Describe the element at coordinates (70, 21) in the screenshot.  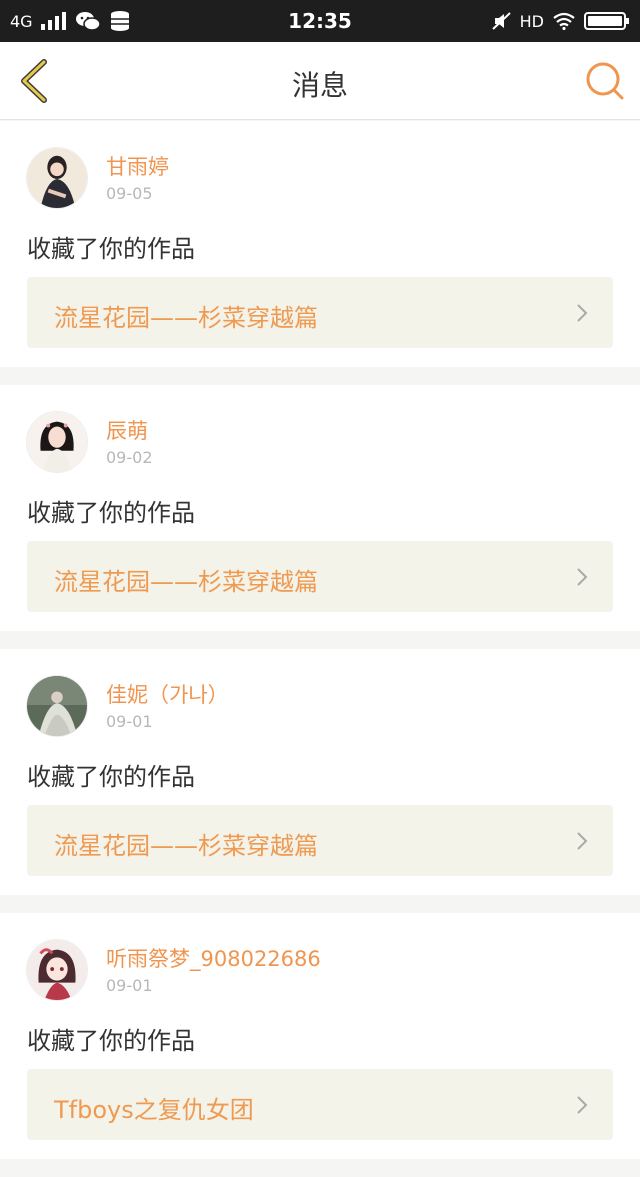
I see `status-left: 4G` at that location.